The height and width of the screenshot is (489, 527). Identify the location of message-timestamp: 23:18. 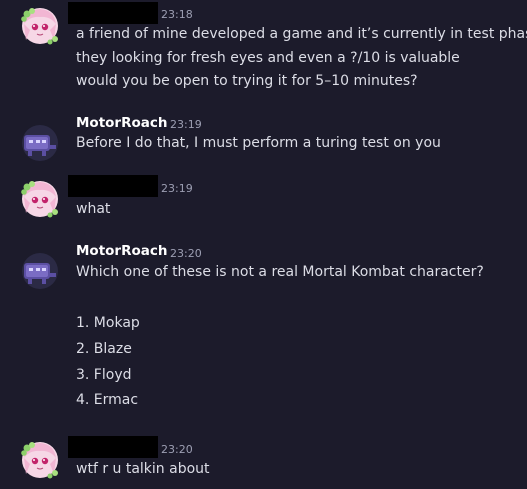
(177, 14).